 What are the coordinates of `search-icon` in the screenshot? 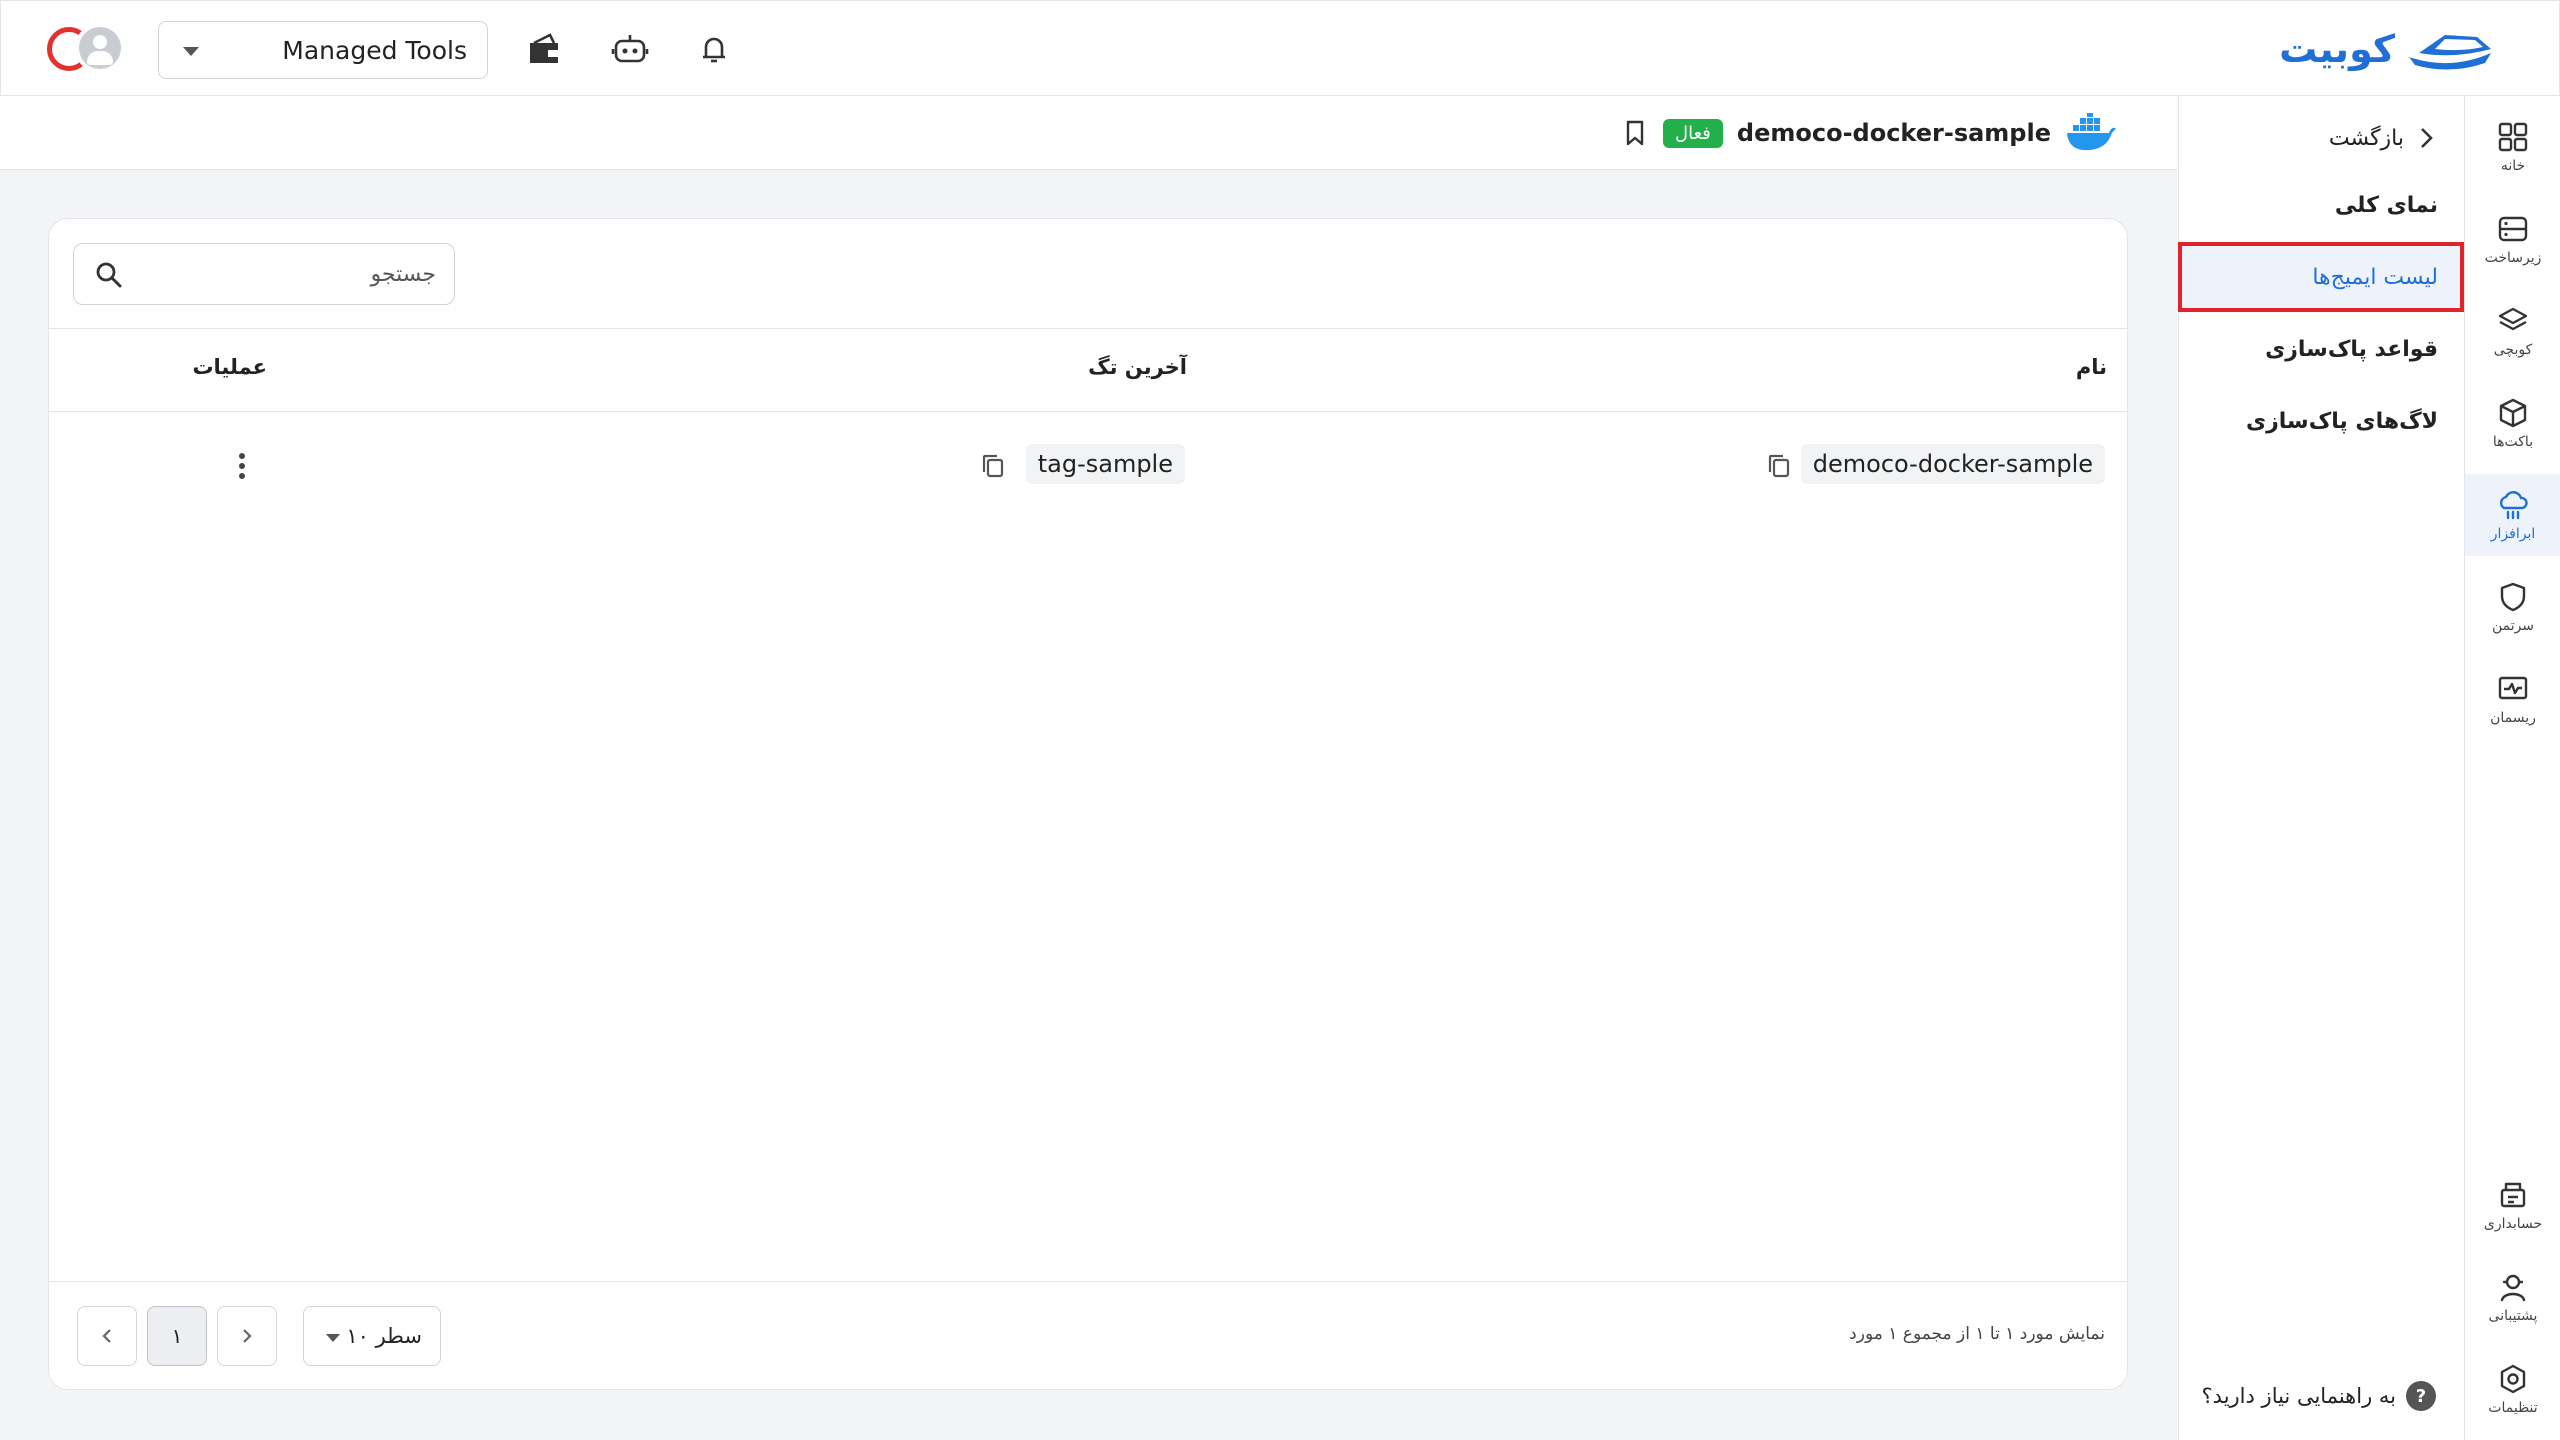 It's located at (109, 275).